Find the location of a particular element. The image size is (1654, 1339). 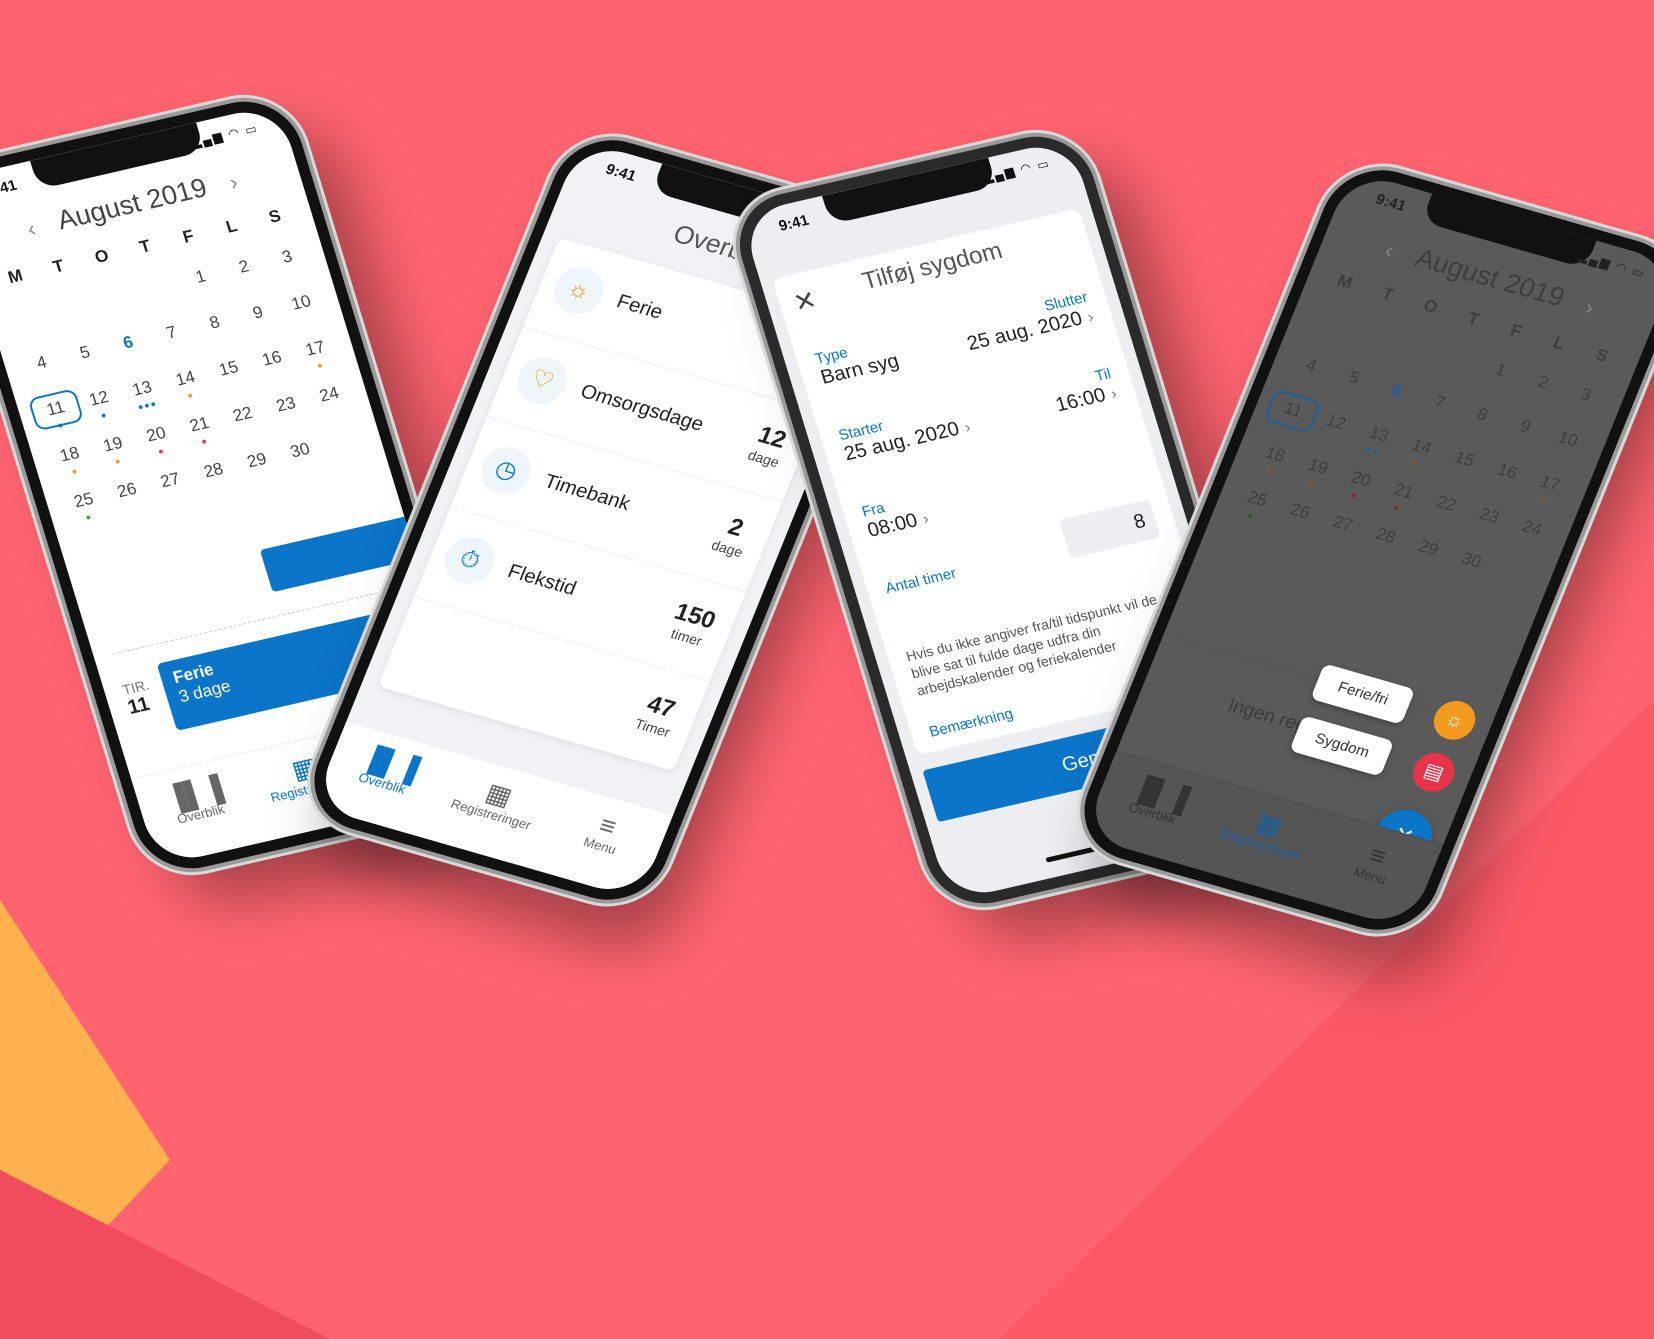

field-label: Antal timer is located at coordinates (921, 581).